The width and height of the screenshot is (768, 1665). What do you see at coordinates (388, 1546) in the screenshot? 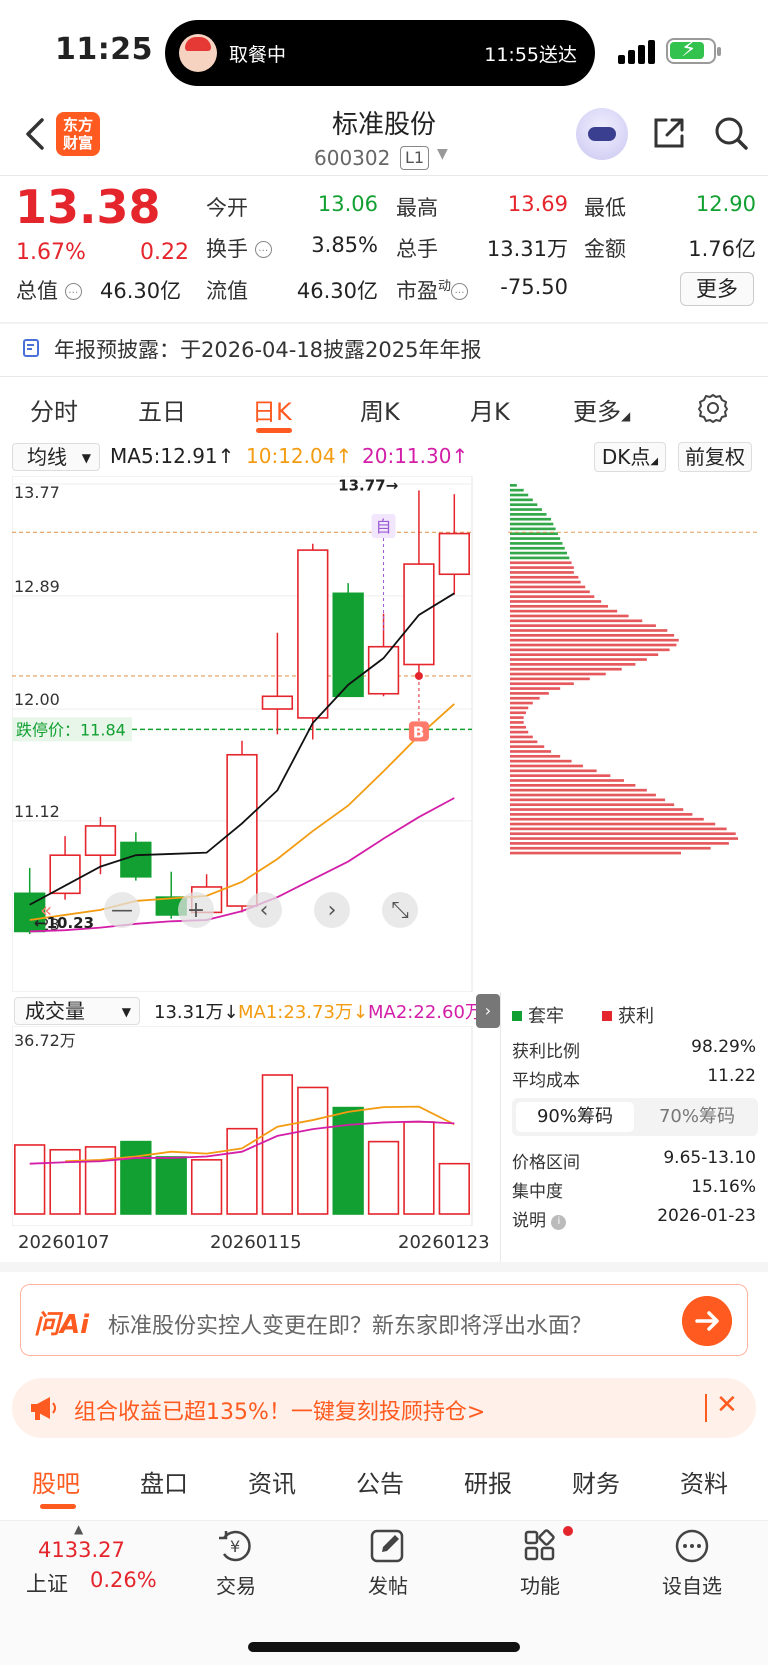
I see `compose-icon` at bounding box center [388, 1546].